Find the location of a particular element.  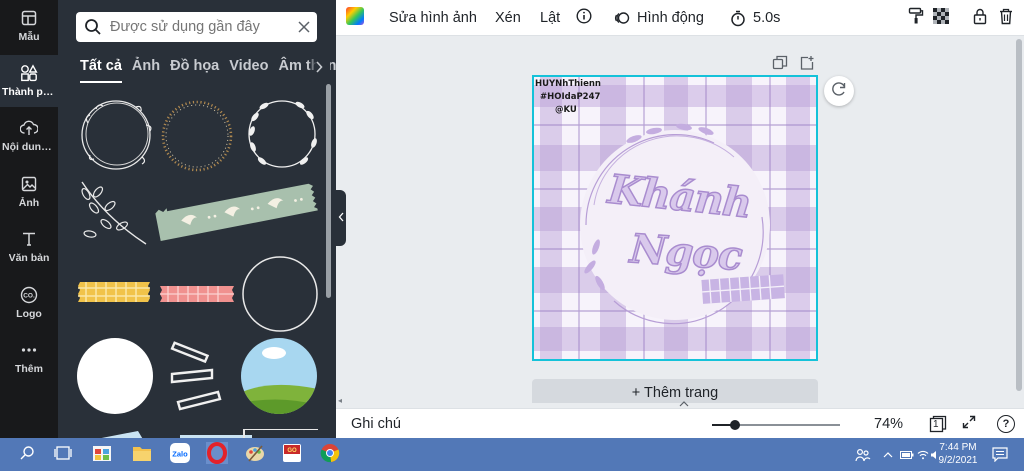

zoom-slider-knob is located at coordinates (735, 425).